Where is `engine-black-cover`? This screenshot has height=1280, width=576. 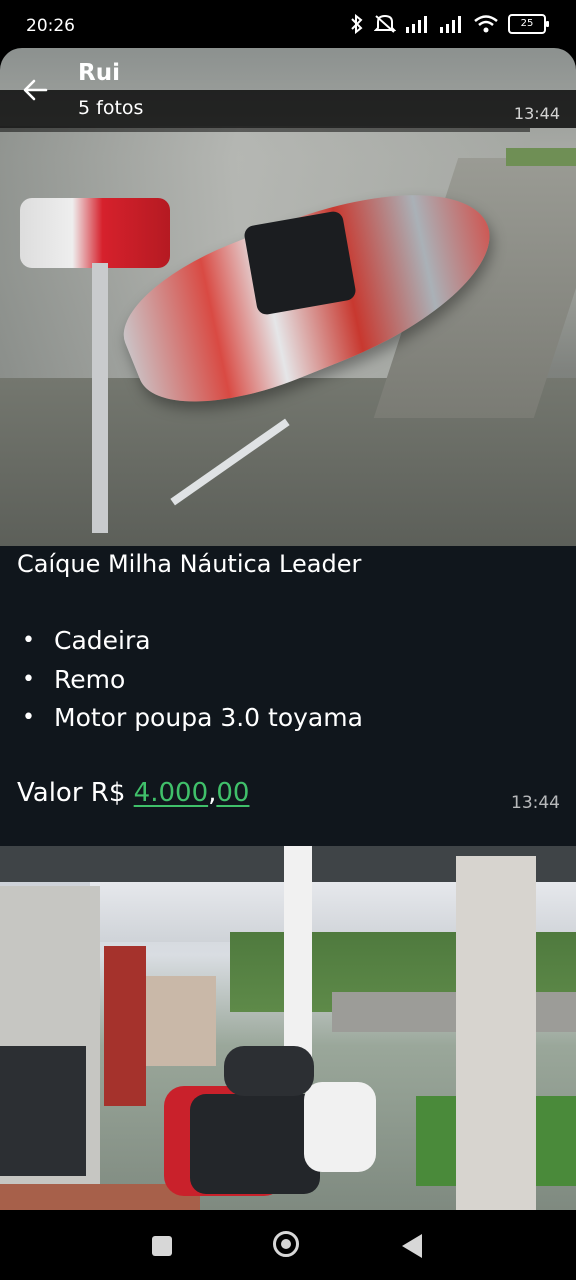
engine-black-cover is located at coordinates (255, 1144).